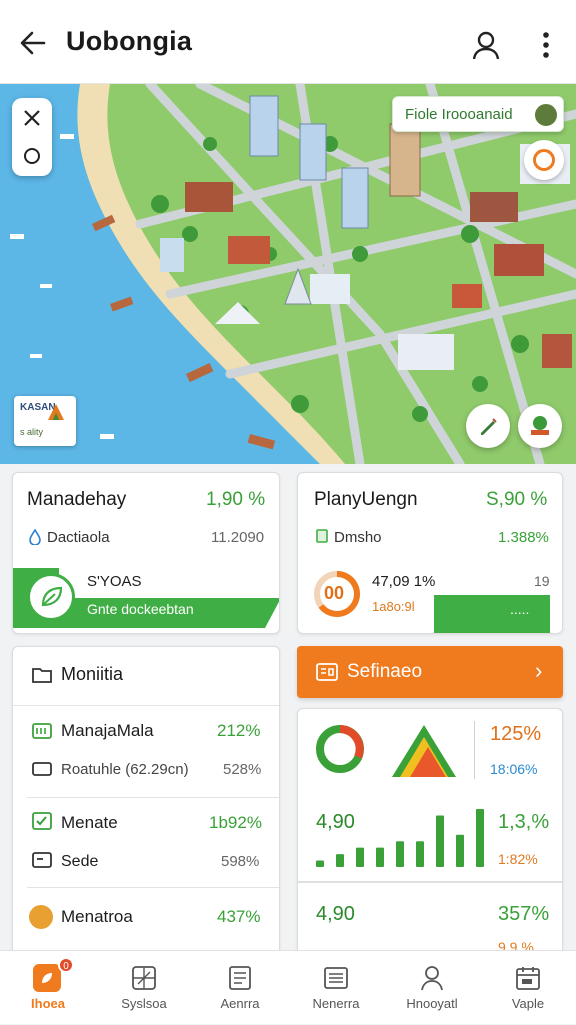 This screenshot has height=1025, width=576. What do you see at coordinates (334, 593) in the screenshot?
I see `gauge-text: 00` at bounding box center [334, 593].